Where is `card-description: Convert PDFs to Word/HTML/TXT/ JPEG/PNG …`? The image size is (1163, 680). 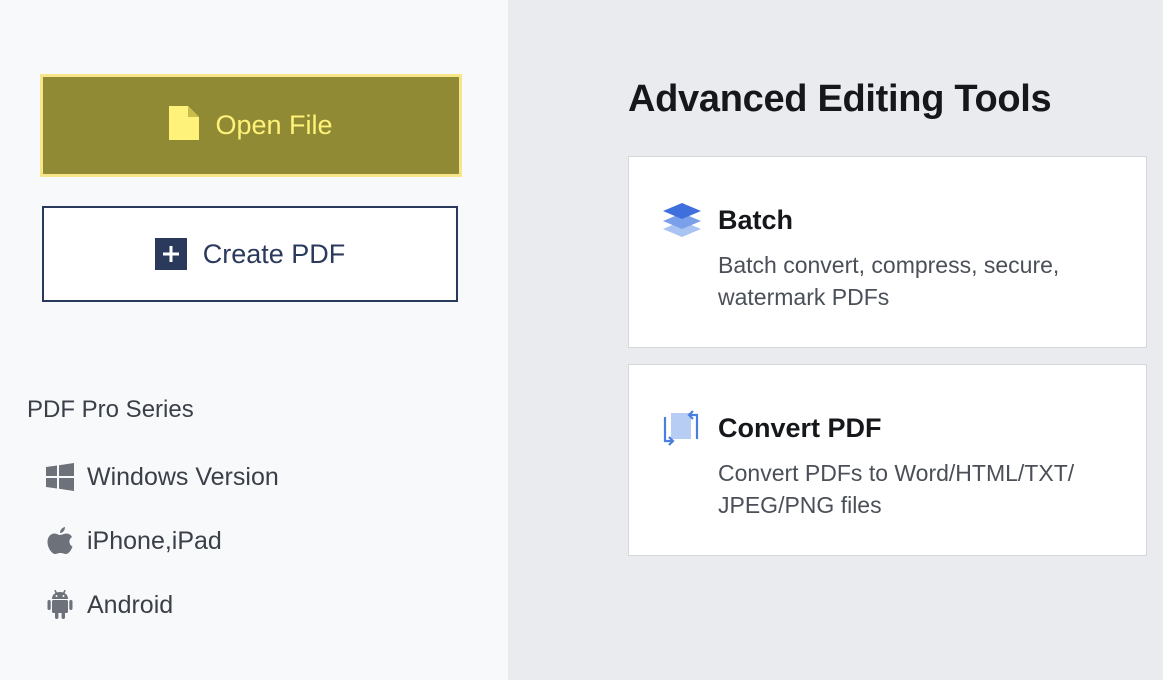
card-description: Convert PDFs to Word/HTML/TXT/ JPEG/PNG … is located at coordinates (896, 489).